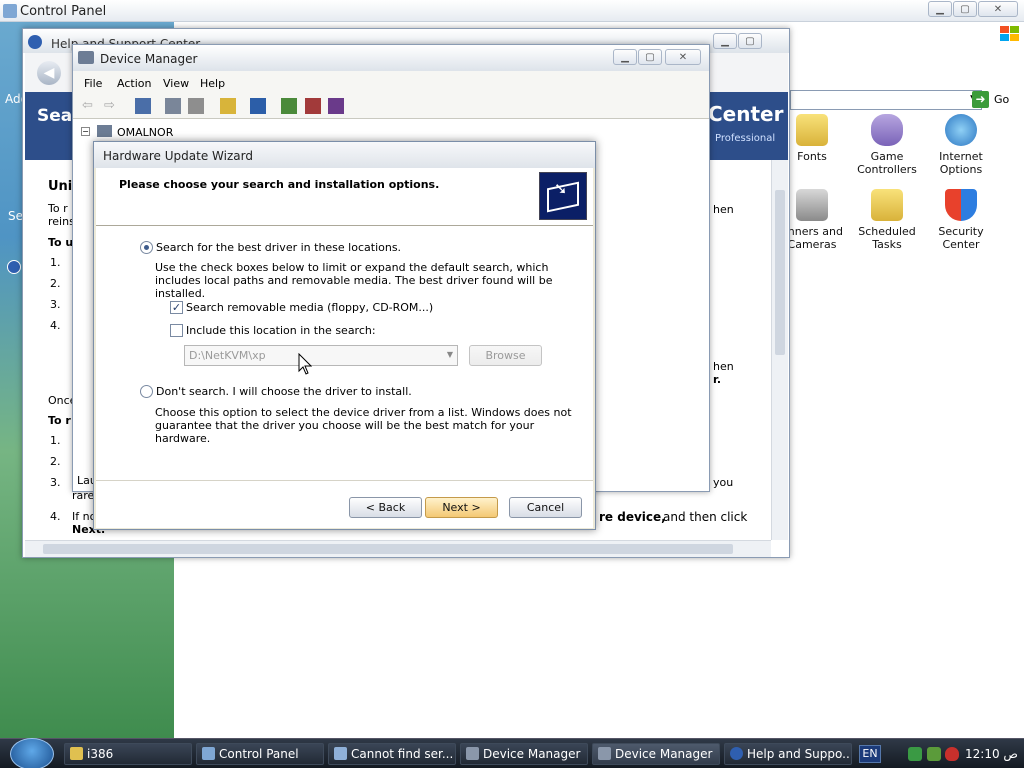 The image size is (1024, 768). I want to click on content-text: r., so click(717, 379).